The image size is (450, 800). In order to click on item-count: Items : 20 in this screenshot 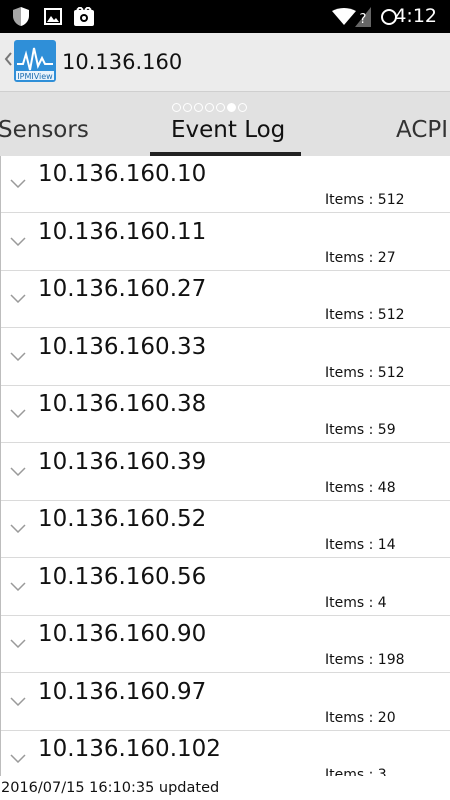, I will do `click(360, 717)`.